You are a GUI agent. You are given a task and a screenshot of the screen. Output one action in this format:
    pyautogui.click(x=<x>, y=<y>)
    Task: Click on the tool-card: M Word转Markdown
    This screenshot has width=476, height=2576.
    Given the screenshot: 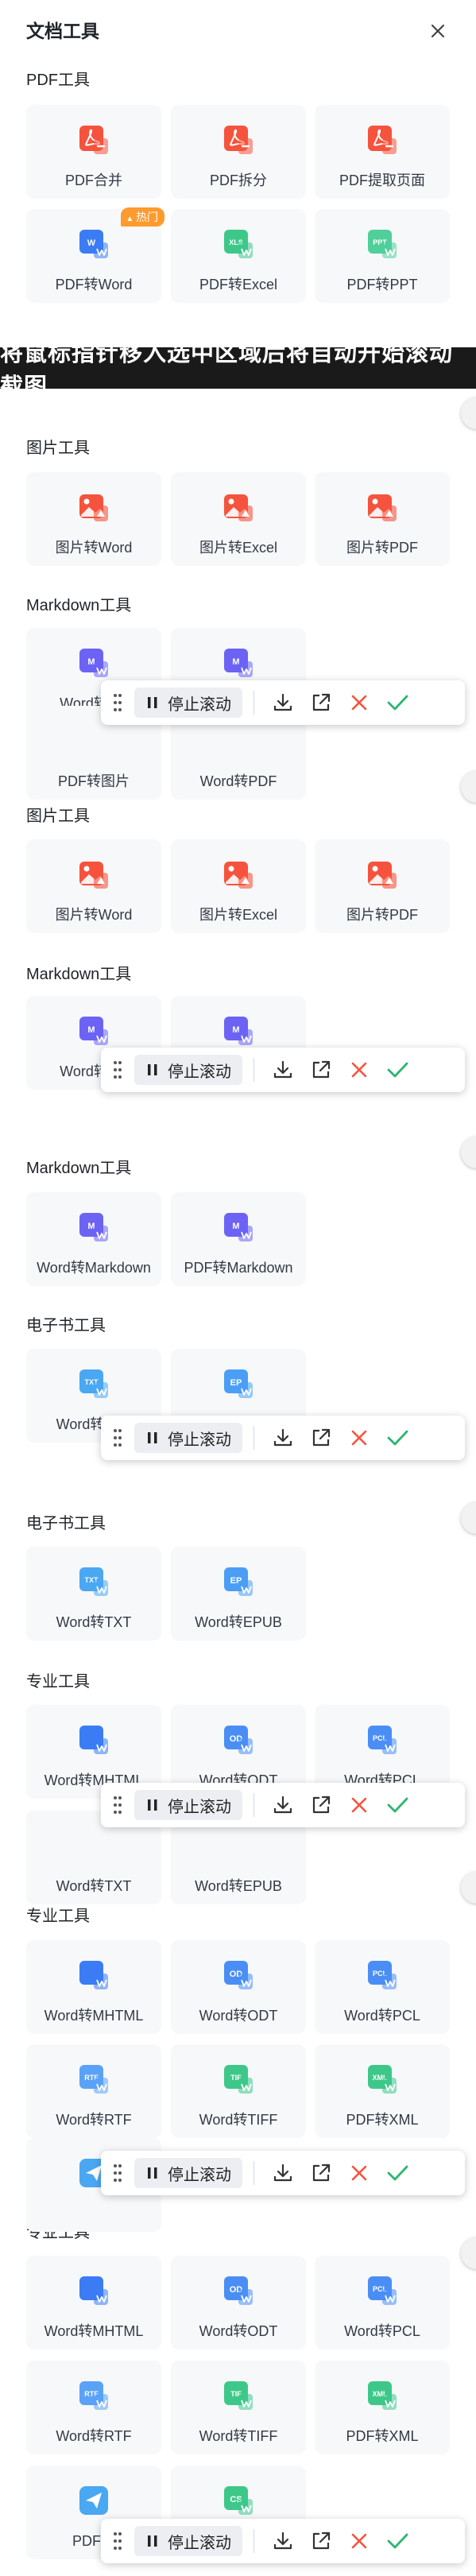 What is the action you would take?
    pyautogui.click(x=93, y=1239)
    